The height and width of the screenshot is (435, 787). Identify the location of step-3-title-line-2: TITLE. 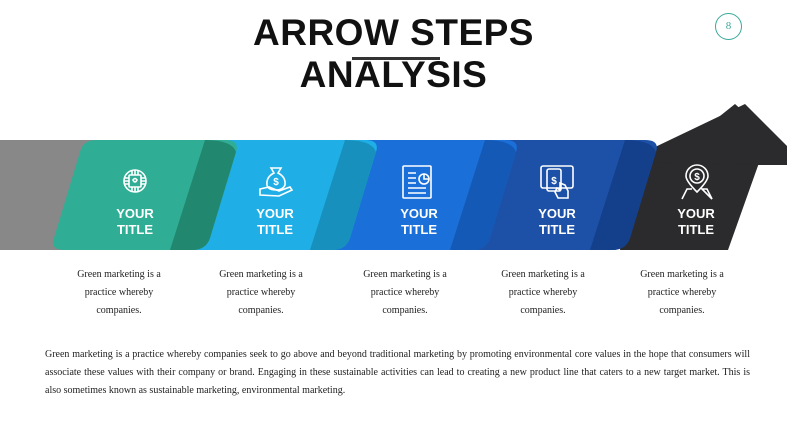
(419, 229).